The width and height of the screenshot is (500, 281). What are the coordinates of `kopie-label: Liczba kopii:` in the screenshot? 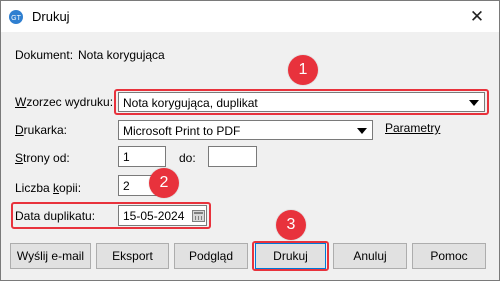 It's located at (48, 188).